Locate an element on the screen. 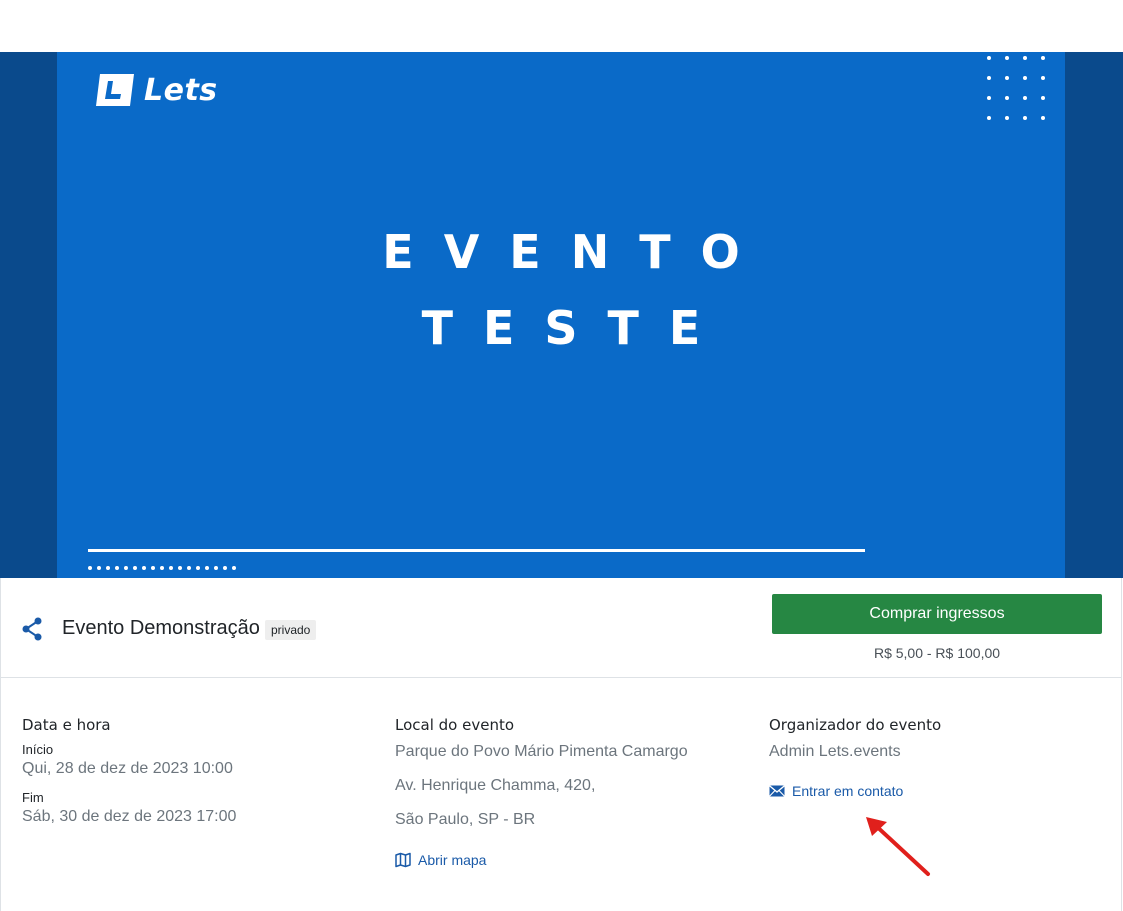 The height and width of the screenshot is (911, 1123). venue-street: Av. Henrique Chamma, 420, is located at coordinates (495, 785).